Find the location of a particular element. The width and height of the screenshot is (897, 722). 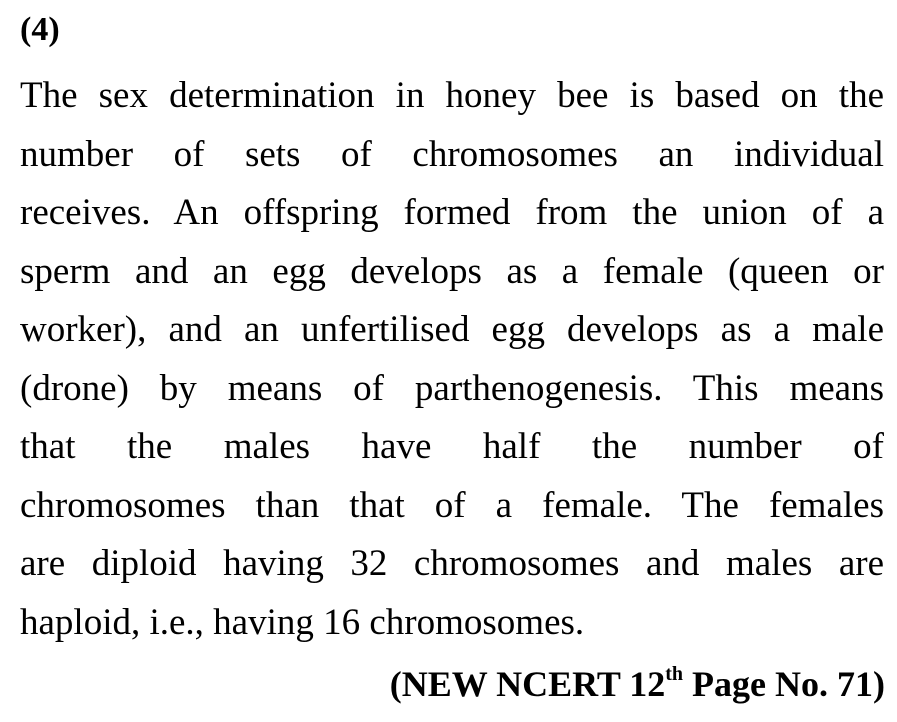

reference-prefix: (NEW NCERT 12 is located at coordinates (527, 684).